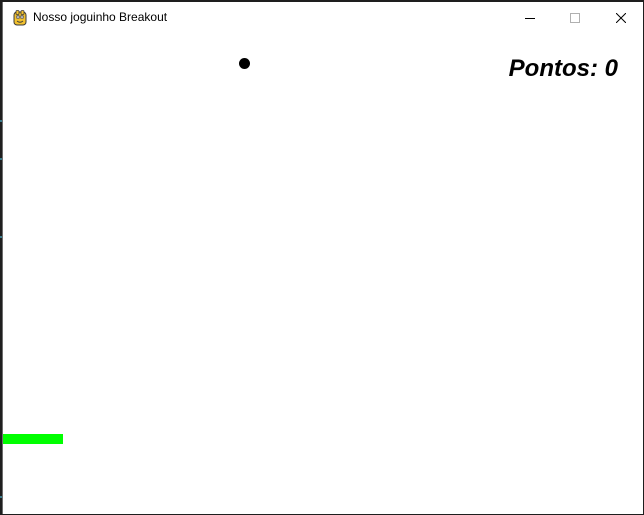 The width and height of the screenshot is (644, 515). Describe the element at coordinates (33, 439) in the screenshot. I see `paddle` at that location.